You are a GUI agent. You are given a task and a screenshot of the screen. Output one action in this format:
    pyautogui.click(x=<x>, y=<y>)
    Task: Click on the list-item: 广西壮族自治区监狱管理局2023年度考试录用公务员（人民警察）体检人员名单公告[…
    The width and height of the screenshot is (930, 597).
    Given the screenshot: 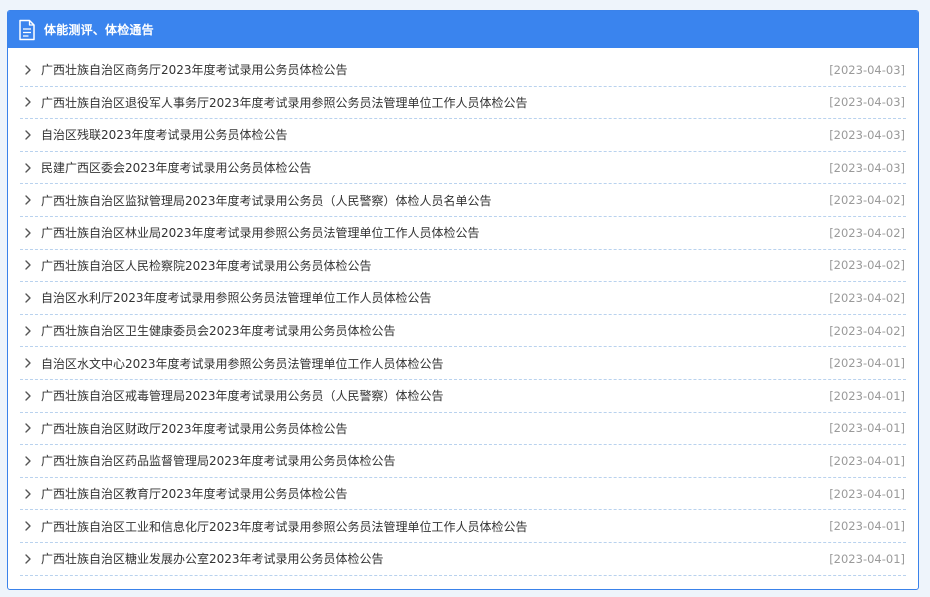 What is the action you would take?
    pyautogui.click(x=463, y=200)
    